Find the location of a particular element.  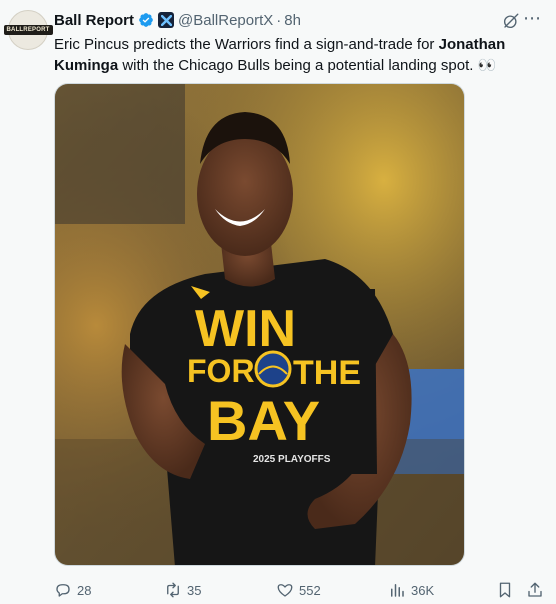

verified-badge-icon is located at coordinates (146, 20).